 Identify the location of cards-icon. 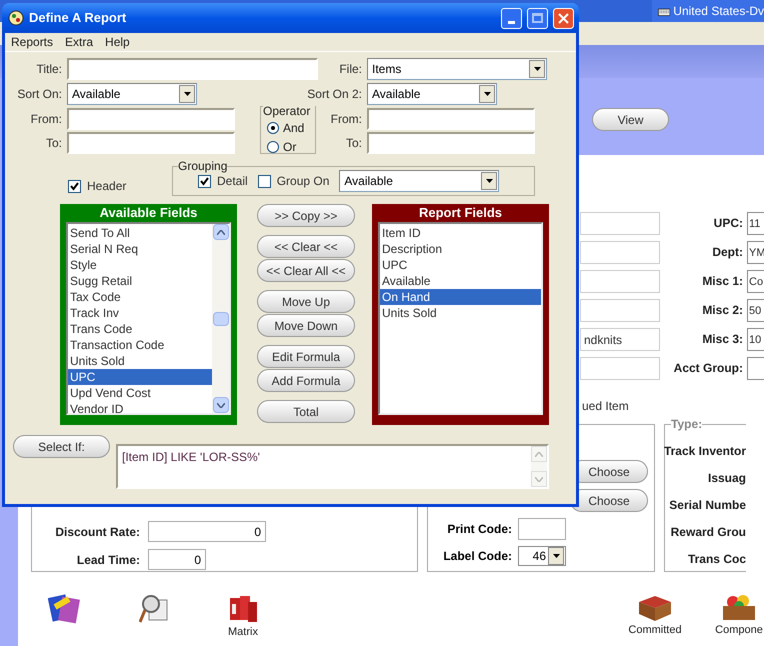
(65, 608).